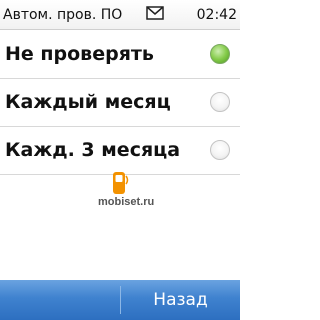 This screenshot has height=320, width=320. I want to click on watermark: mobiset.ru, so click(138, 192).